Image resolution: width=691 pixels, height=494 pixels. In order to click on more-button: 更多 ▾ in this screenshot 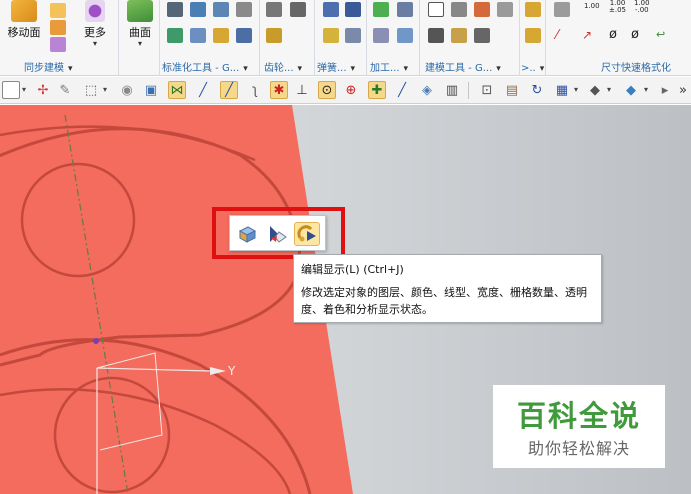, I will do `click(95, 24)`.